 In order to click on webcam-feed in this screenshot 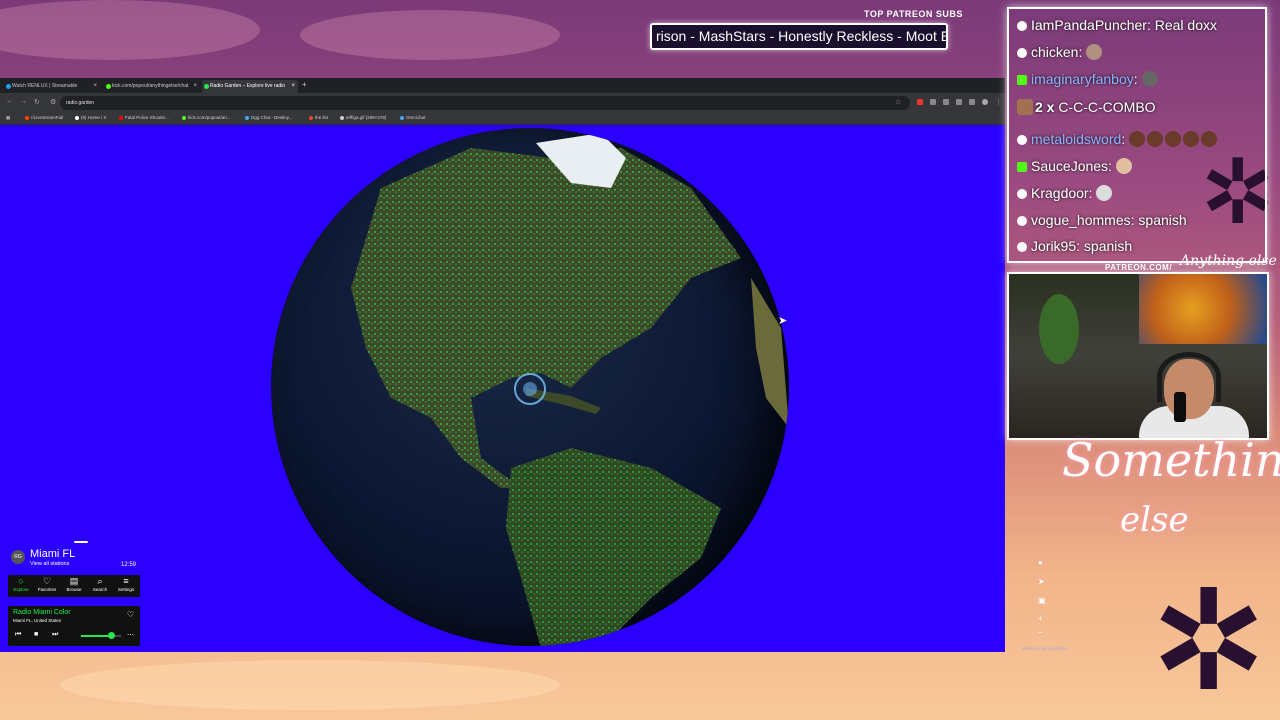, I will do `click(1138, 356)`.